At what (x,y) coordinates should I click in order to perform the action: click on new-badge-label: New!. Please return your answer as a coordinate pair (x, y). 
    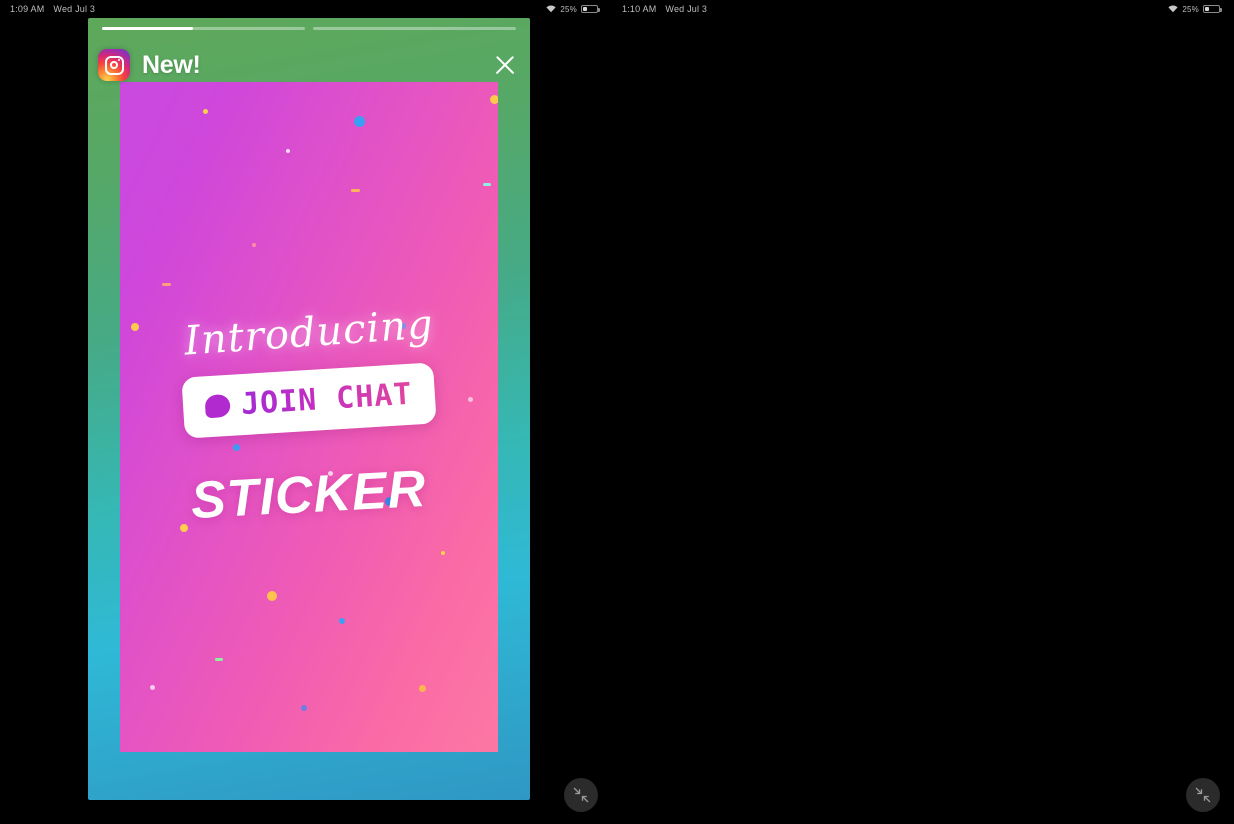
    Looking at the image, I should click on (171, 64).